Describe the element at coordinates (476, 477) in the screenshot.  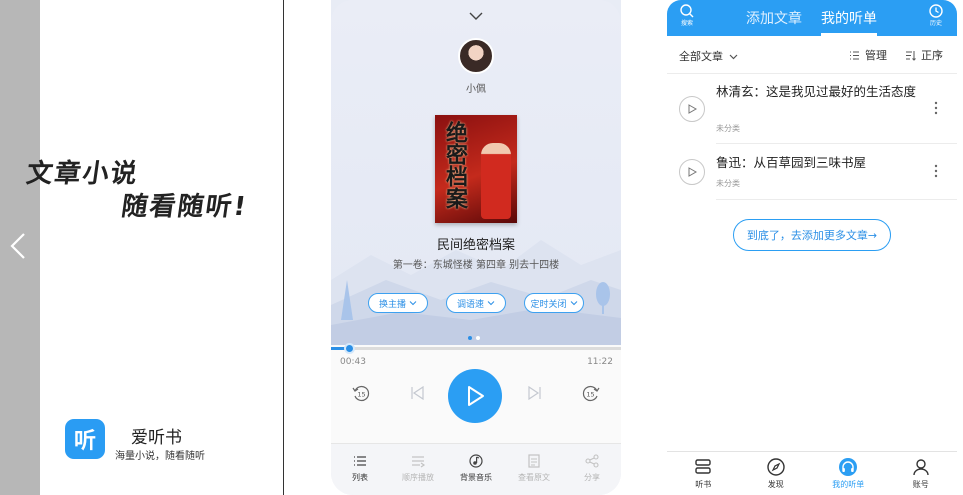
I see `toolbar-label: 背景音乐` at that location.